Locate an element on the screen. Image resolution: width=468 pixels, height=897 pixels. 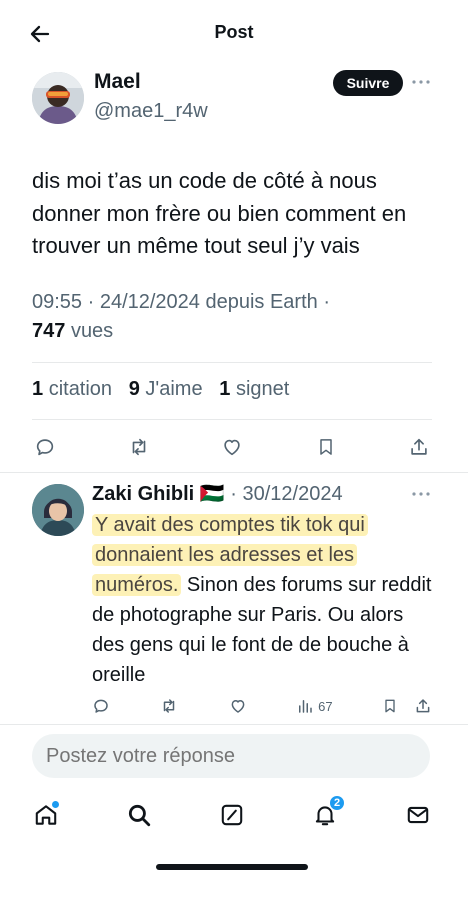
likes-stat: 9 J'aime is located at coordinates (166, 389).